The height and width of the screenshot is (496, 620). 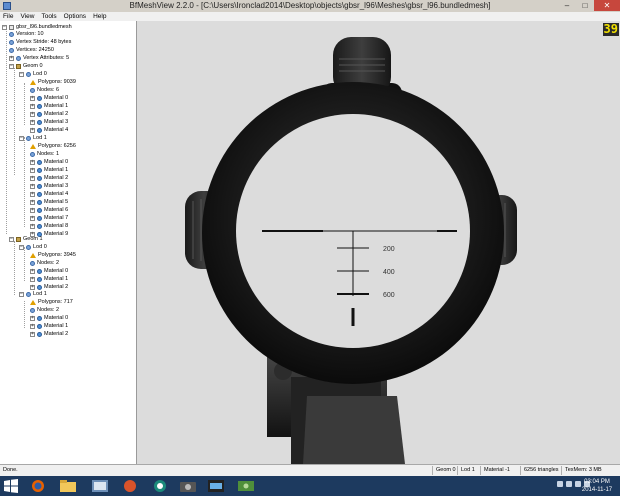 I want to click on tree-item-material: + Material 5, so click(x=49, y=202).